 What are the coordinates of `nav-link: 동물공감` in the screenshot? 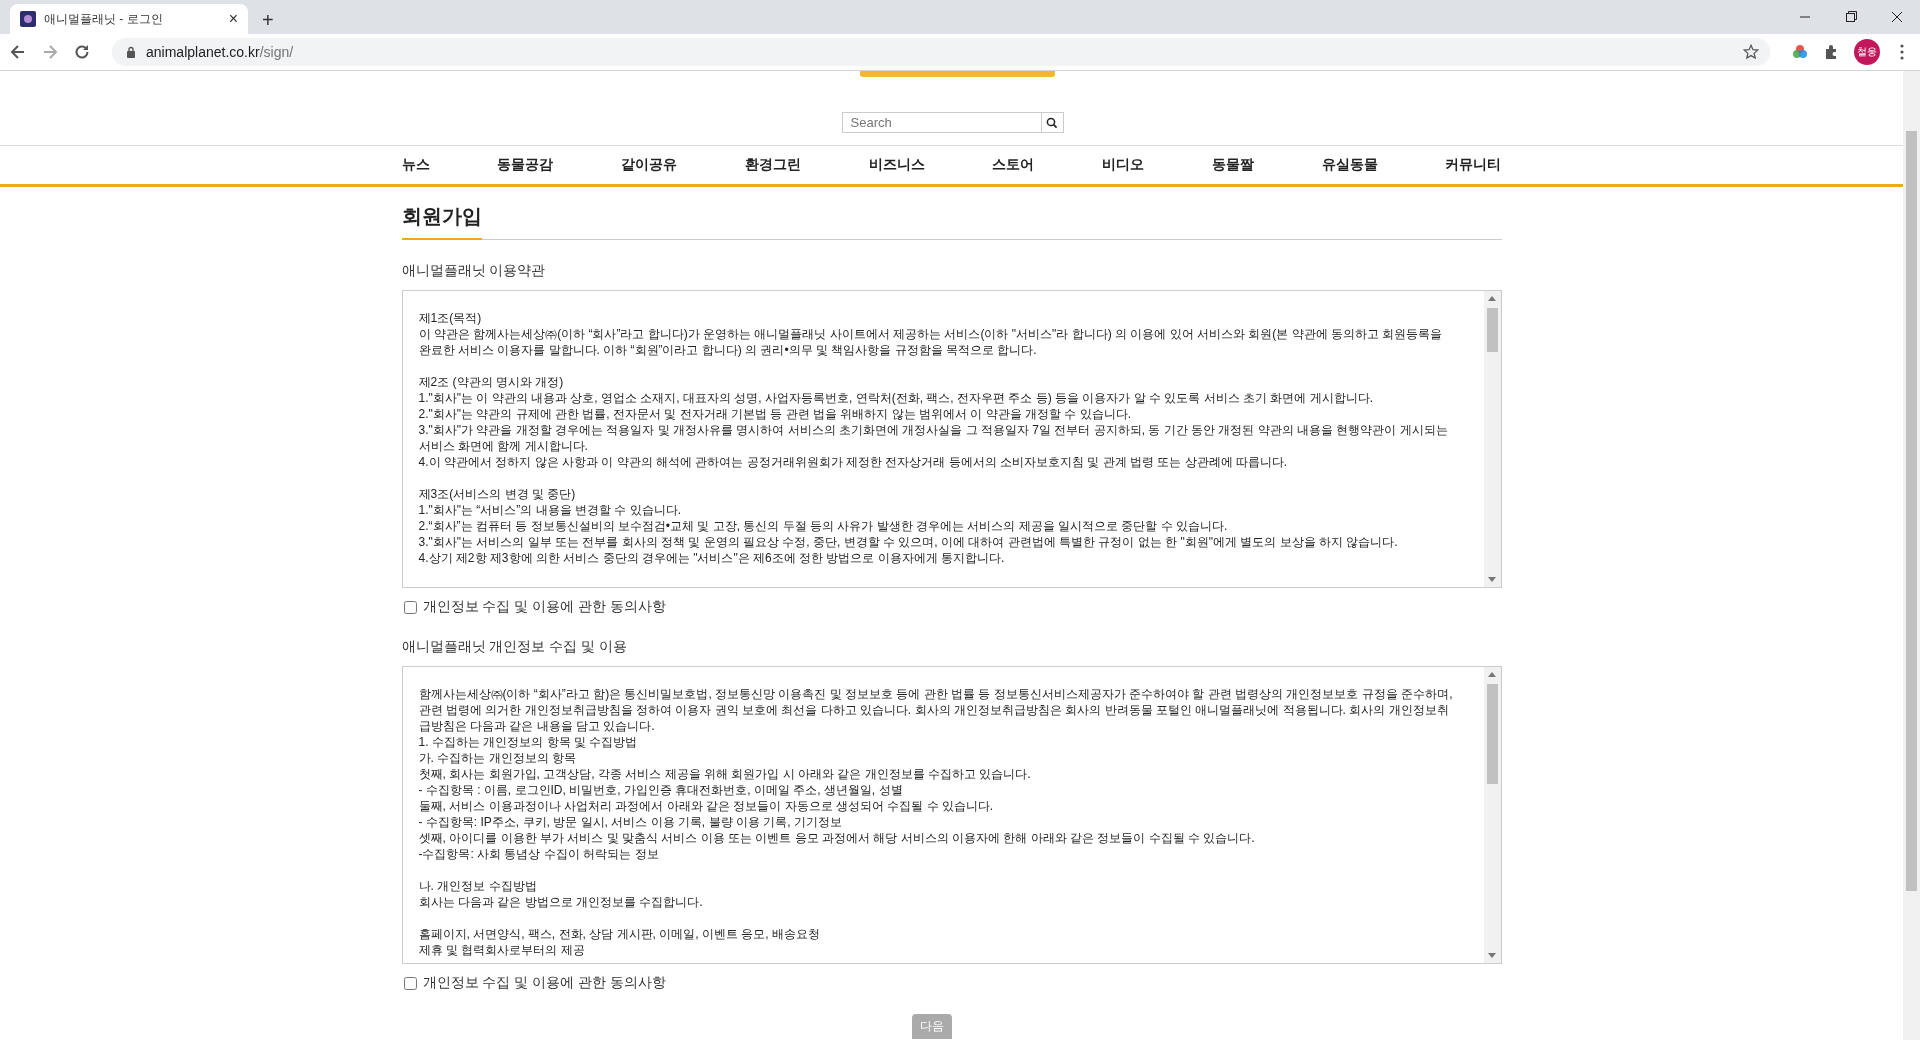 It's located at (525, 165).